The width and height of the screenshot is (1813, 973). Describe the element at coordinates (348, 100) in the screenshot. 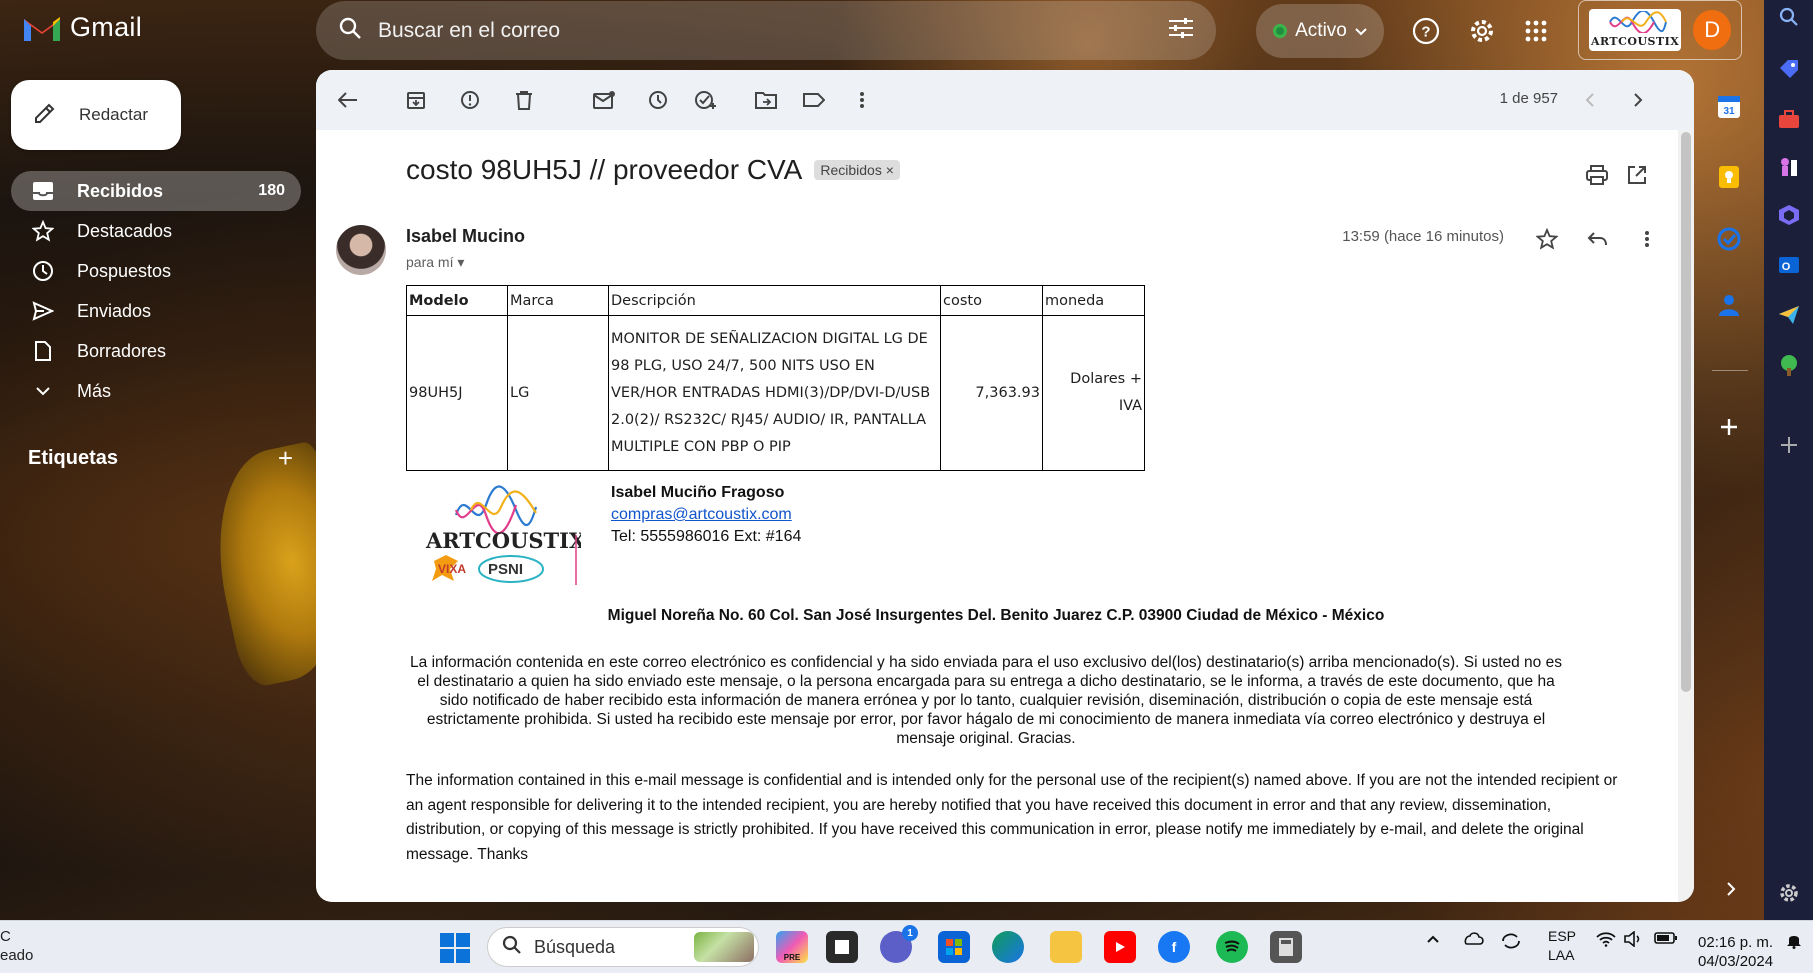

I see `back-arrow-icon` at that location.